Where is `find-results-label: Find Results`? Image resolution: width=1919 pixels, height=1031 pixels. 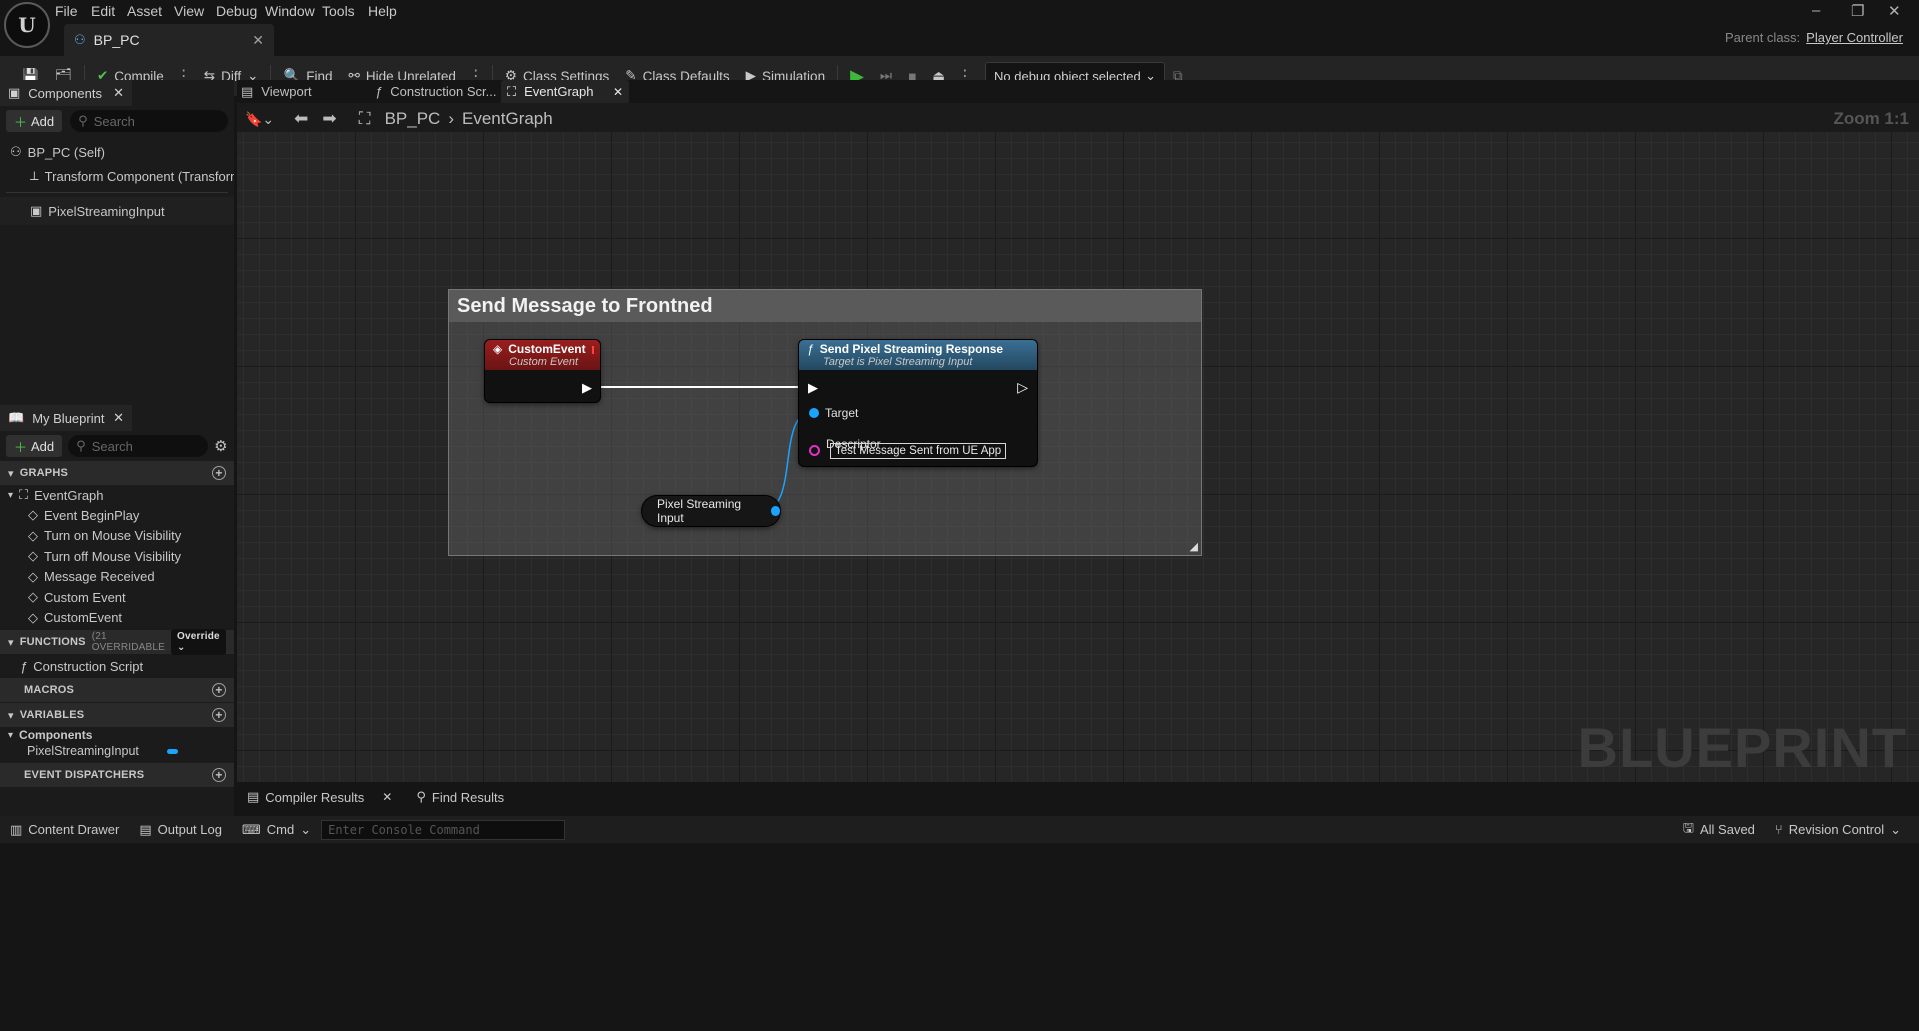 find-results-label: Find Results is located at coordinates (468, 797).